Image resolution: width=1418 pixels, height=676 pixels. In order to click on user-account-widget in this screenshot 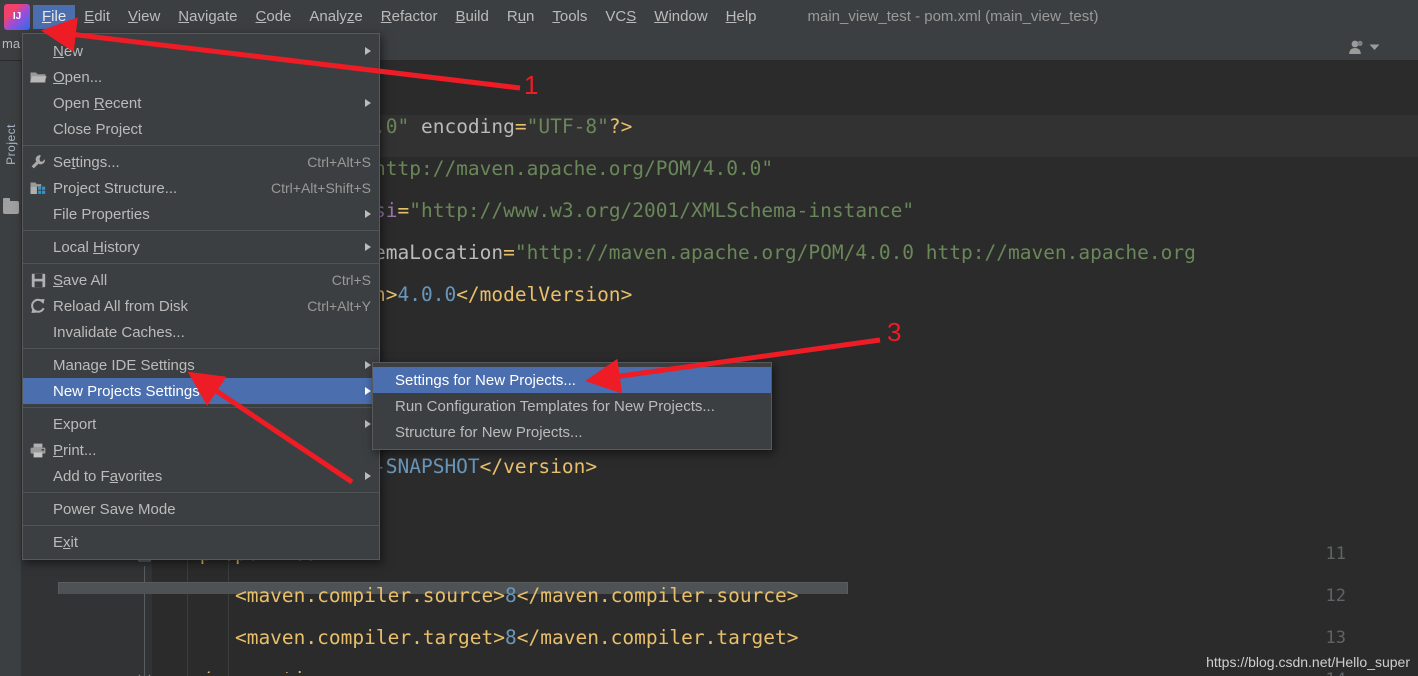, I will do `click(1363, 47)`.